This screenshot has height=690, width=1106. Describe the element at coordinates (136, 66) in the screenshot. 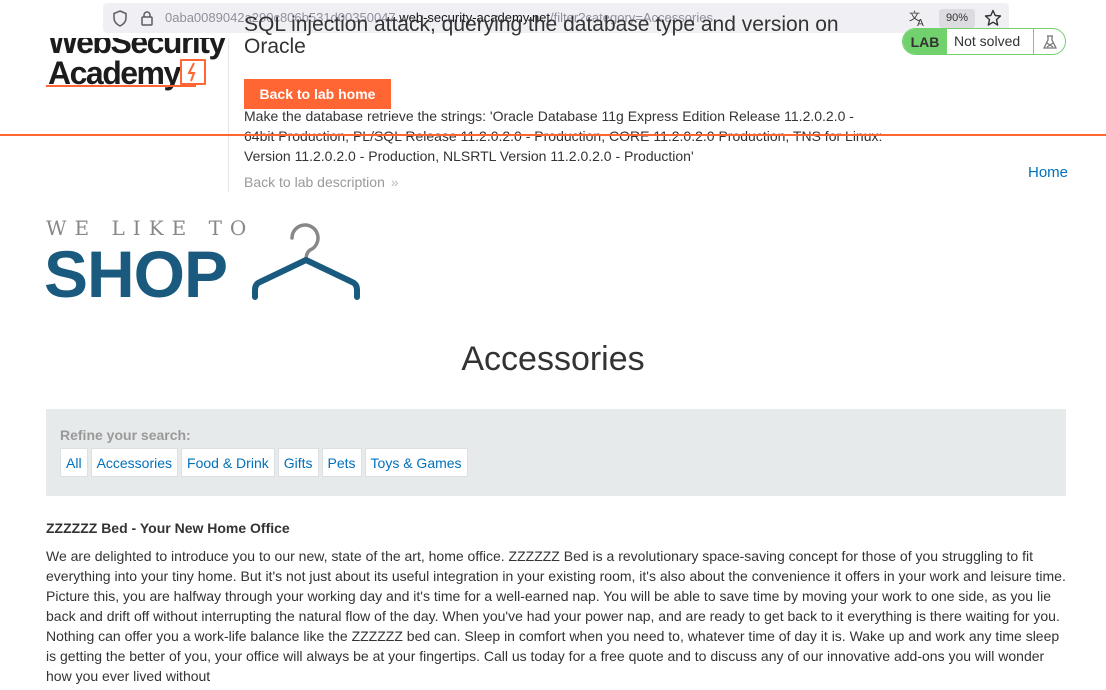

I see `academy-logo: WebSecurity Academy` at that location.